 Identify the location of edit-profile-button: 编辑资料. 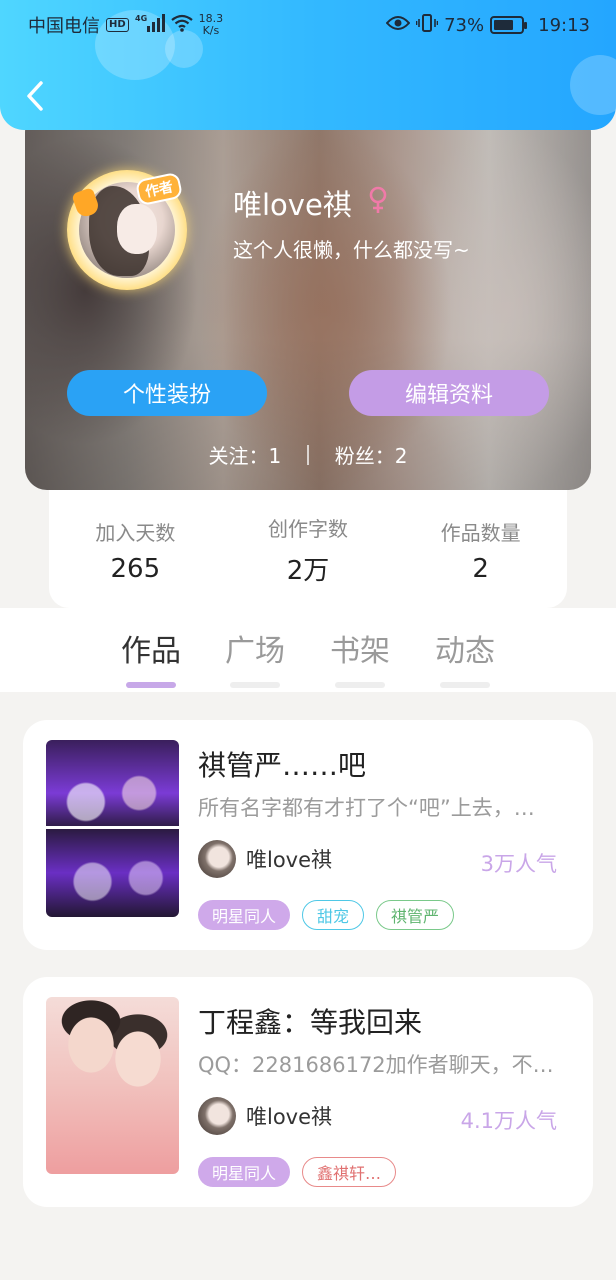
(449, 393).